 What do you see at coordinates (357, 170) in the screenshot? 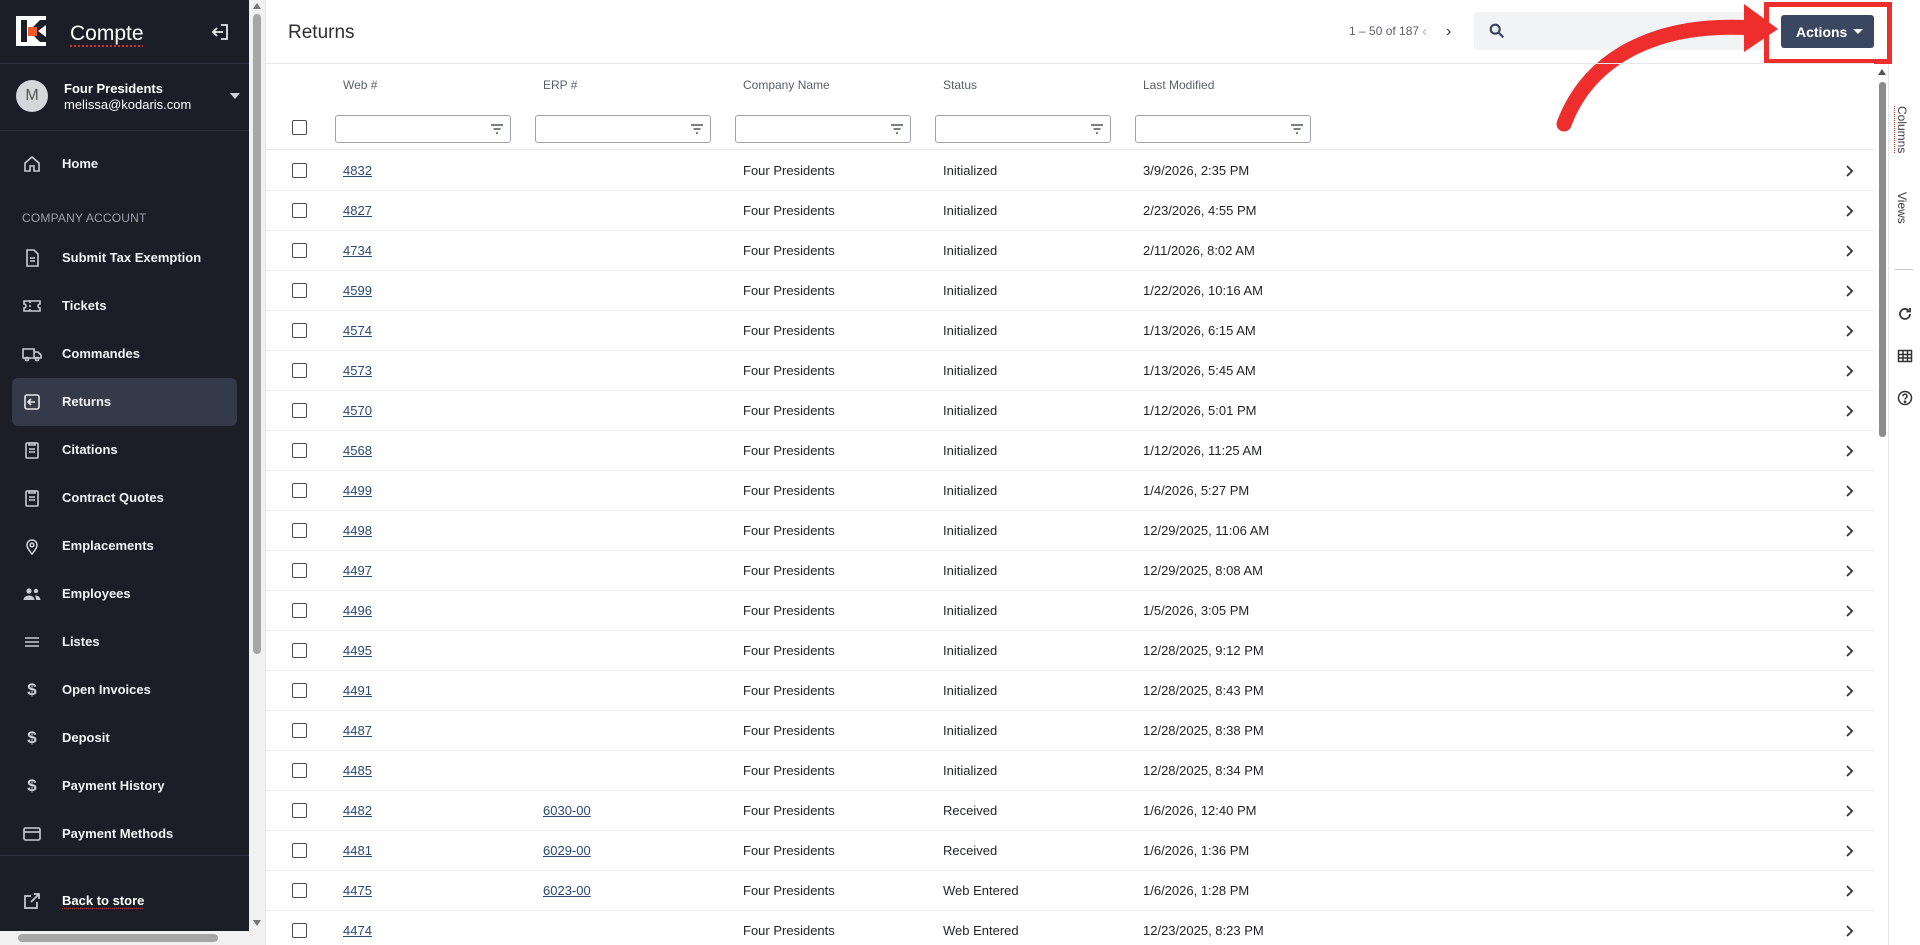
I see `web-number-link: 4832` at bounding box center [357, 170].